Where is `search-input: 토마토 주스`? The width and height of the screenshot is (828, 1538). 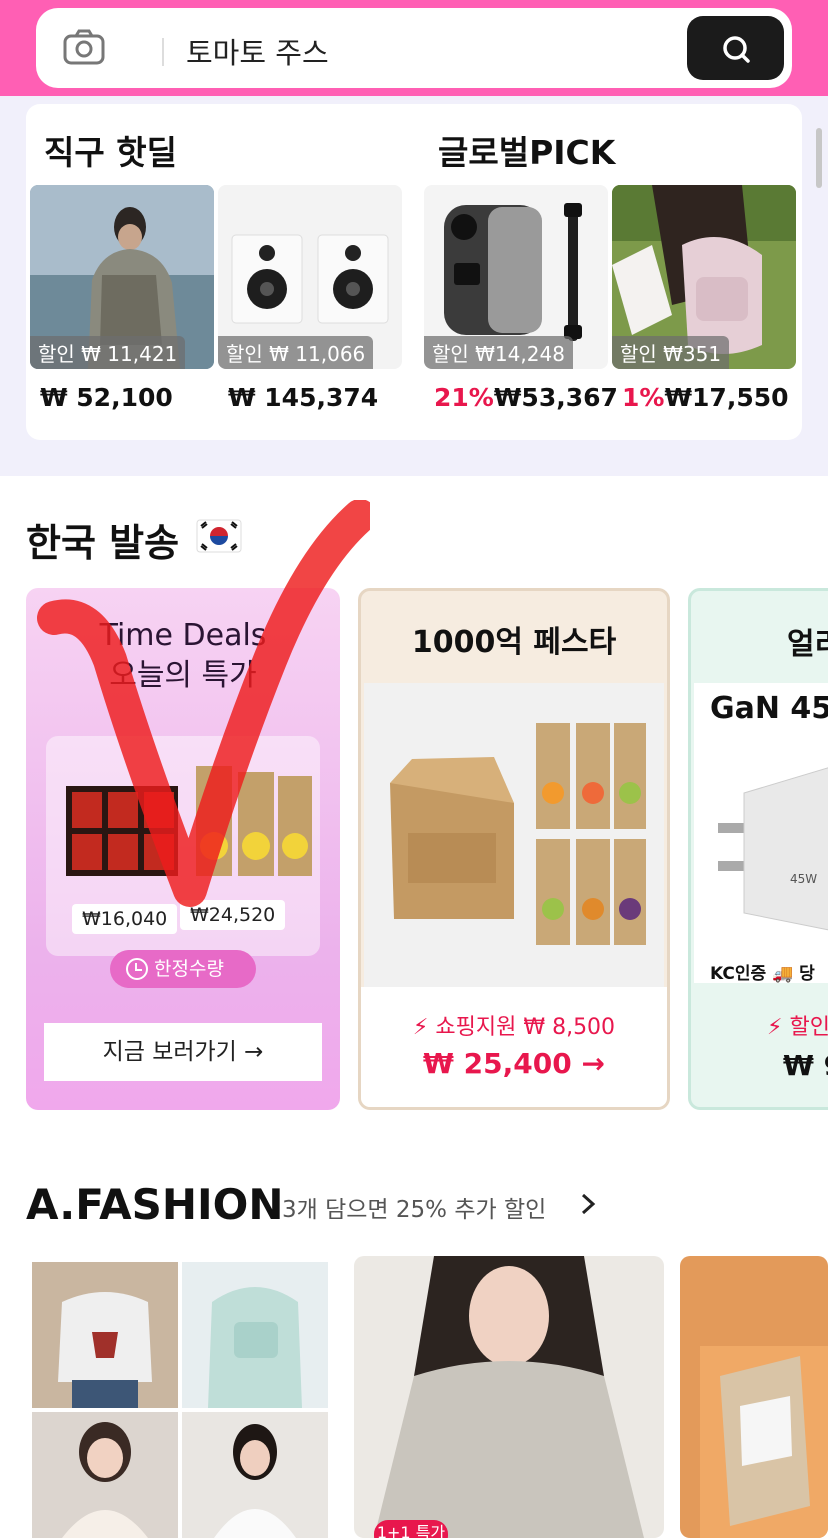
search-input: 토마토 주스 is located at coordinates (257, 51).